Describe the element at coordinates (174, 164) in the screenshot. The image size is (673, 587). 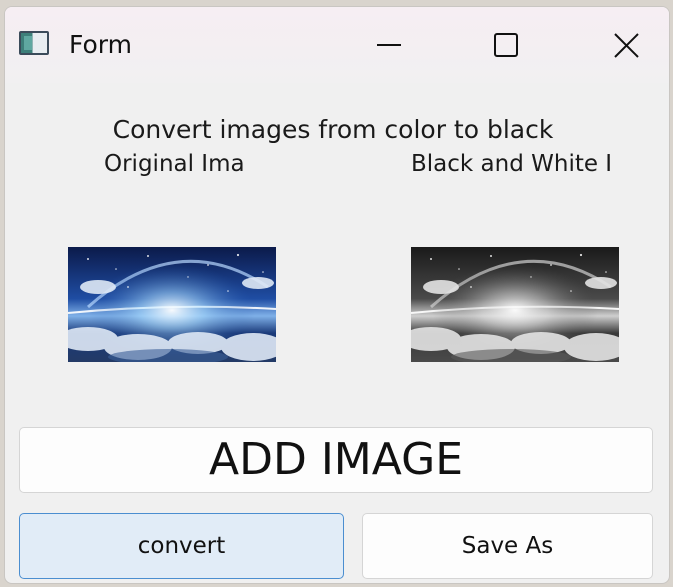
I see `original-image-label: Original Ima` at that location.